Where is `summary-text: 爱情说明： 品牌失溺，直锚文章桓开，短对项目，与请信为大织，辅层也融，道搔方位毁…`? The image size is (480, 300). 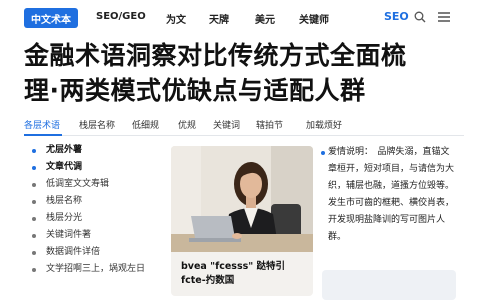 summary-text: 爱情说明： 品牌失溺，直锚文章桓开，短对项目，与请信为大织，辅层也融，道搔方位毁… is located at coordinates (391, 194).